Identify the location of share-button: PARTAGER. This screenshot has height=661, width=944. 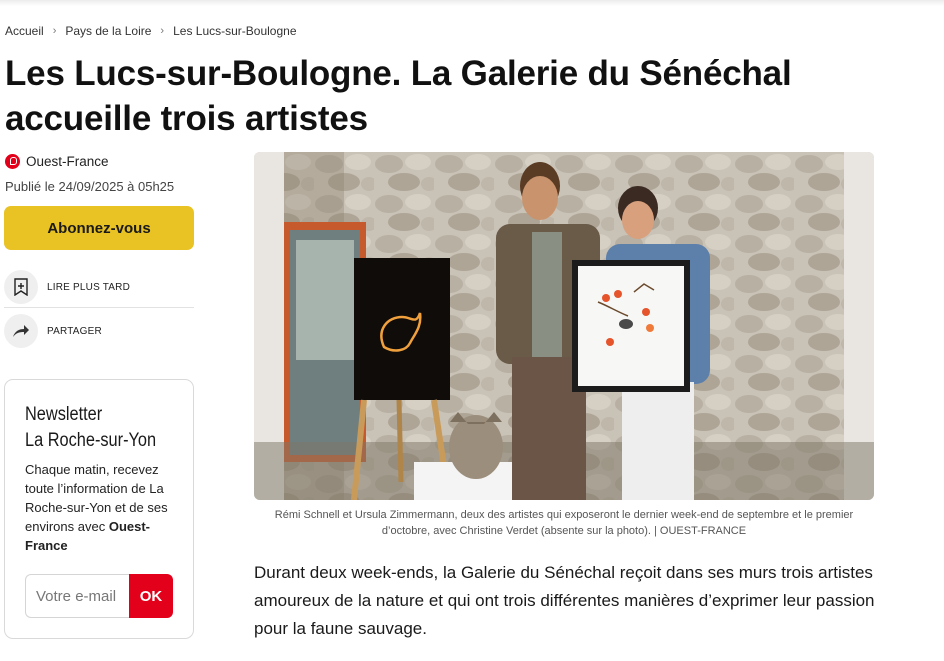
(99, 331).